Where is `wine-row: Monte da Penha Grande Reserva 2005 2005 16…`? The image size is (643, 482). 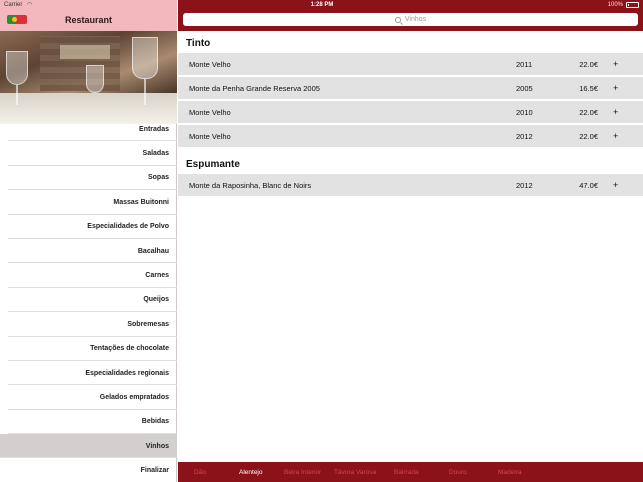
wine-row: Monte da Penha Grande Reserva 2005 2005 16… is located at coordinates (410, 88).